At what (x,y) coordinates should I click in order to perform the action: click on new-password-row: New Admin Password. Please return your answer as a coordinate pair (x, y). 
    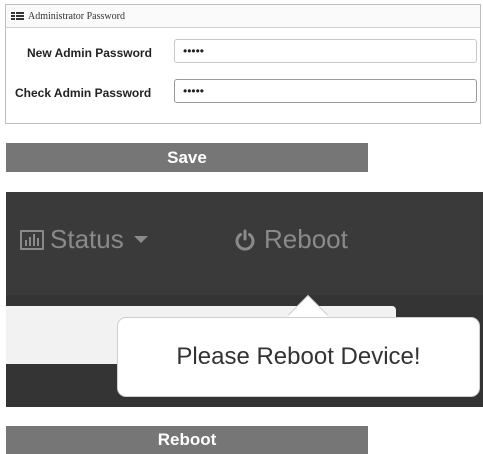
    Looking at the image, I should click on (243, 53).